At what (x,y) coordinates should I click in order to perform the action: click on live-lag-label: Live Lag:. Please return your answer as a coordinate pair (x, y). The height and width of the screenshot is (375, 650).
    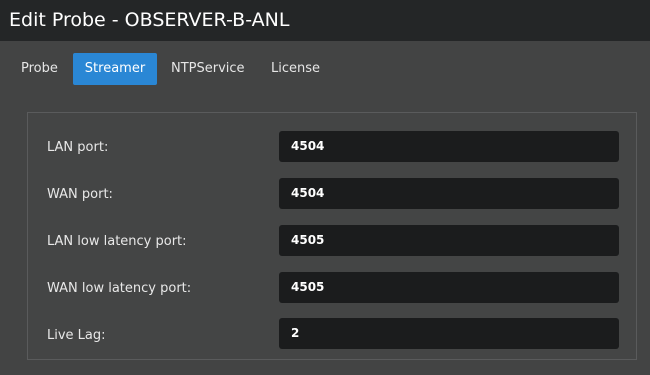
    Looking at the image, I should click on (76, 335).